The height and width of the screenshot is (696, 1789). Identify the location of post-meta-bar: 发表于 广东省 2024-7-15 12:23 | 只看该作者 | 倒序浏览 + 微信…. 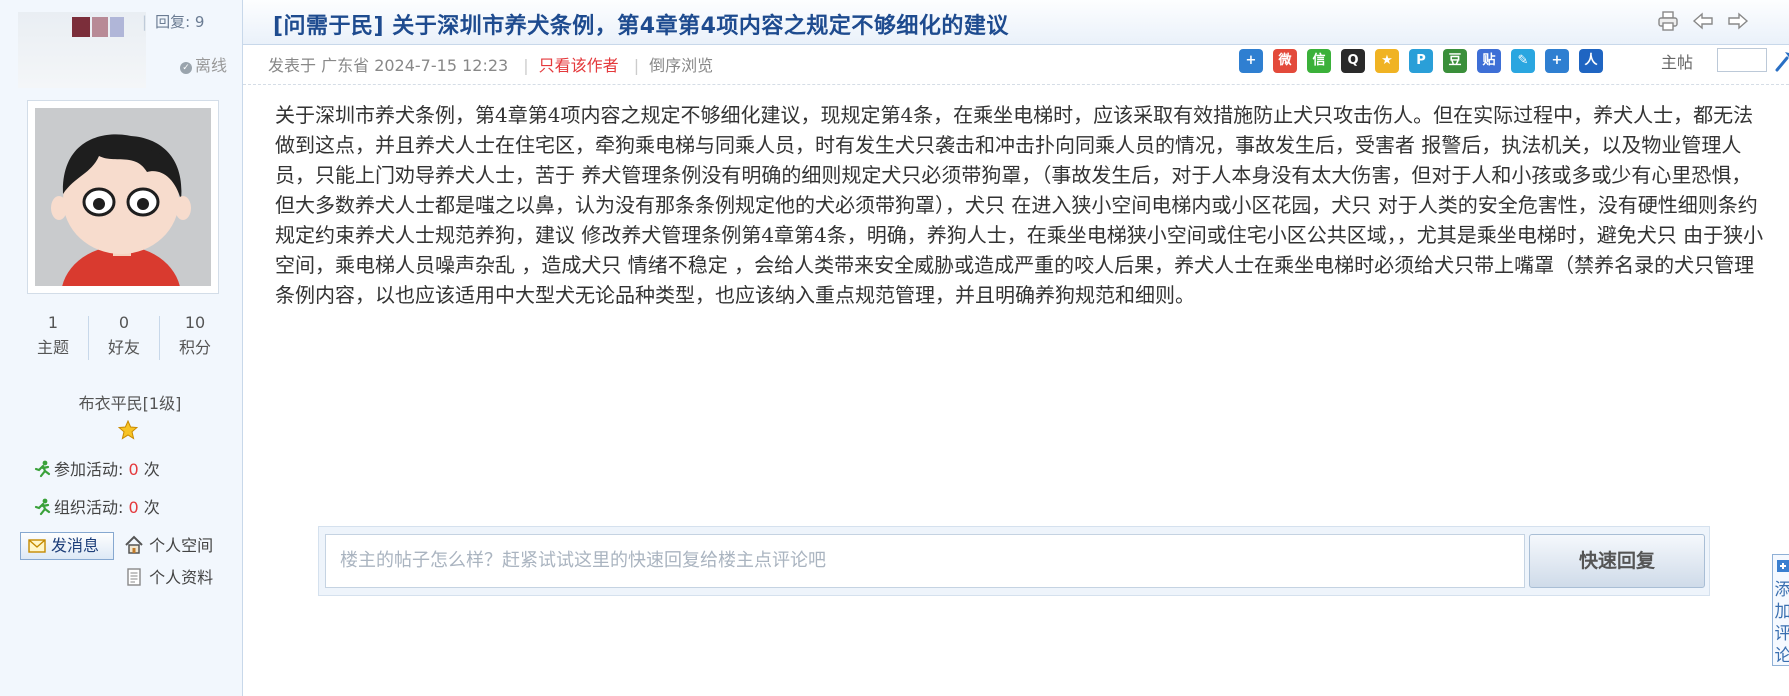
(1016, 64).